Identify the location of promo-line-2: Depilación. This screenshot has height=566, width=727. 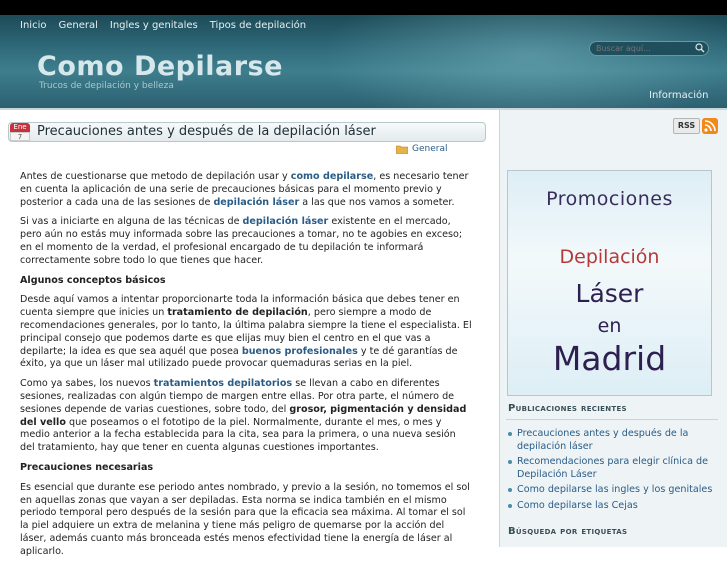
(609, 257).